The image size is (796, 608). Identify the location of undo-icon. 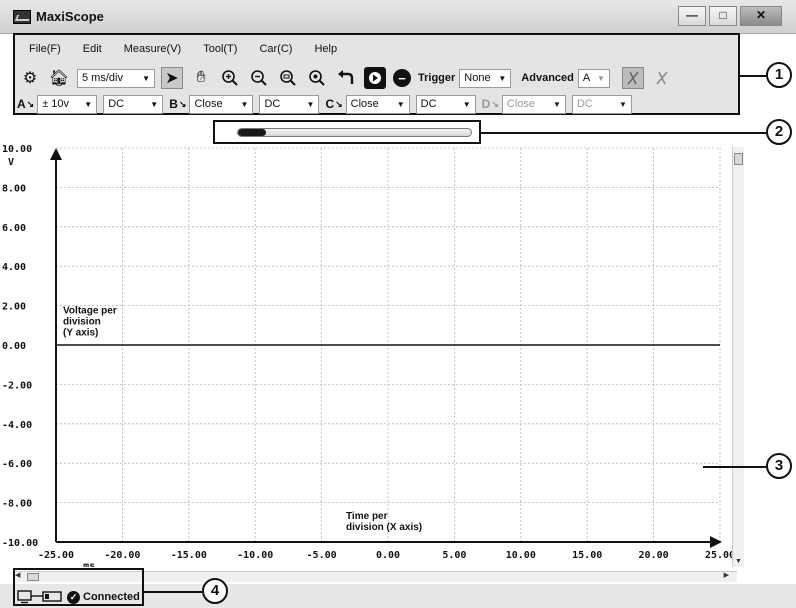
(346, 78).